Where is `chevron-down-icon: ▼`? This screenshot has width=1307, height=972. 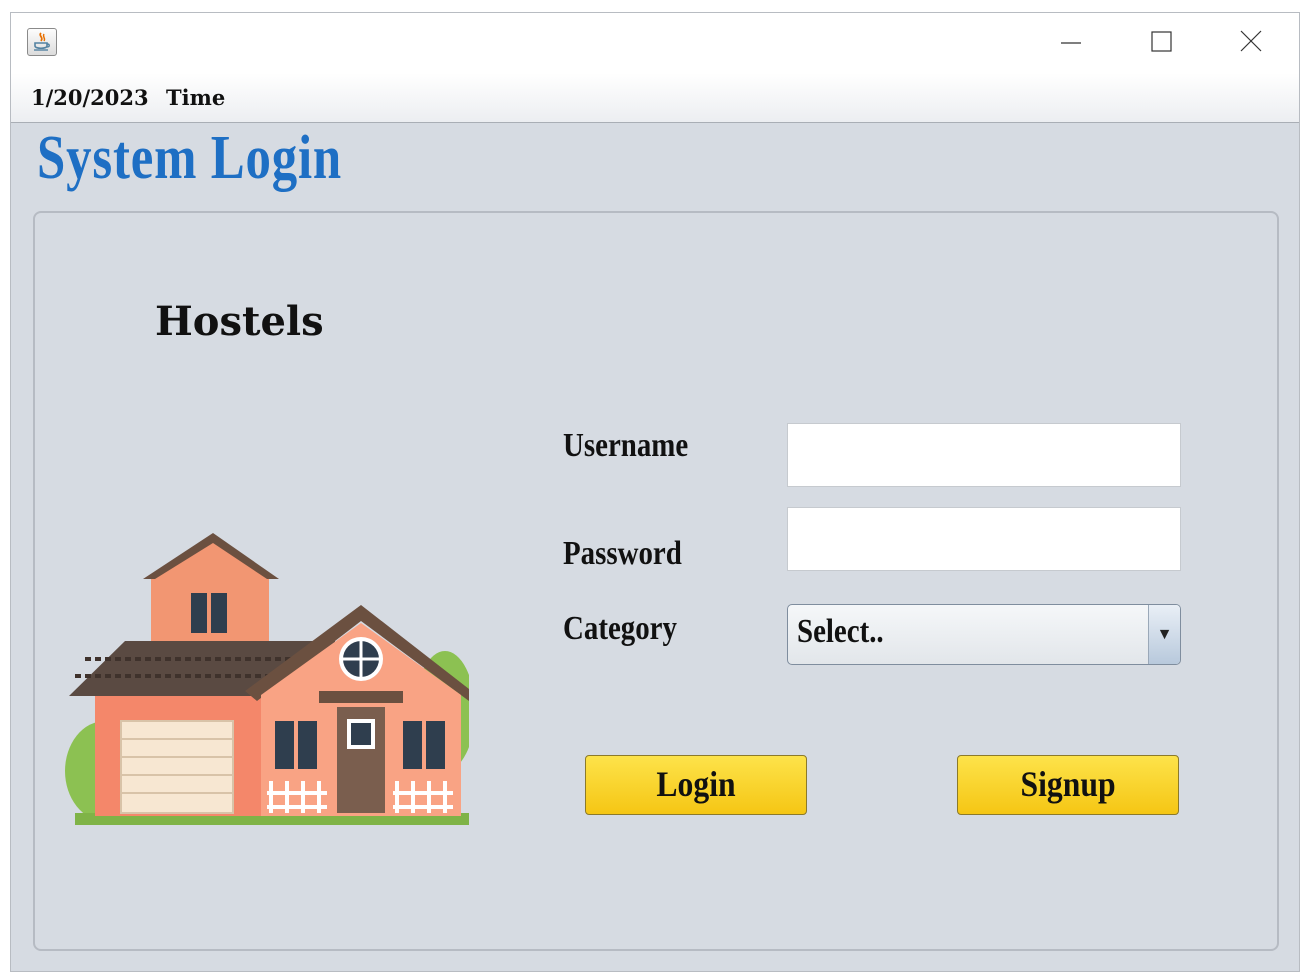 chevron-down-icon: ▼ is located at coordinates (1164, 634).